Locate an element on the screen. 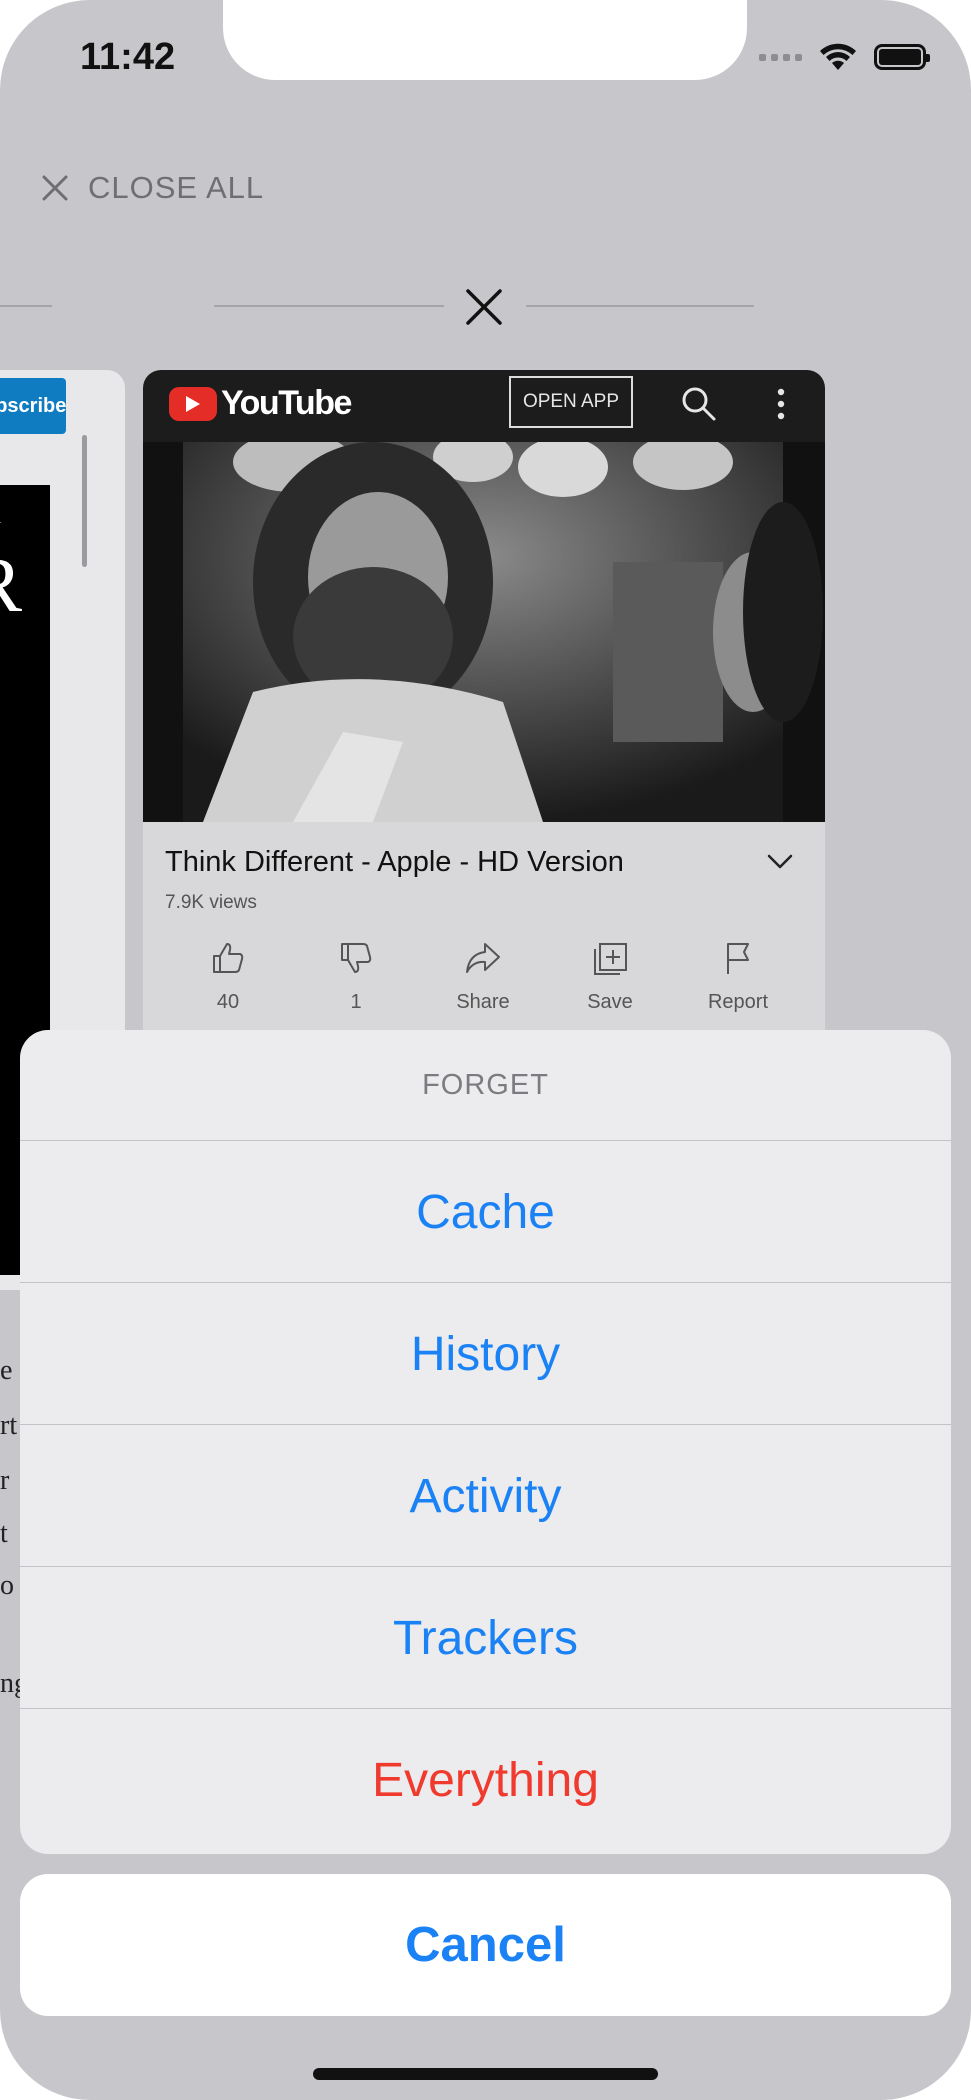 The height and width of the screenshot is (2100, 971). thumbs-up-icon is located at coordinates (228, 958).